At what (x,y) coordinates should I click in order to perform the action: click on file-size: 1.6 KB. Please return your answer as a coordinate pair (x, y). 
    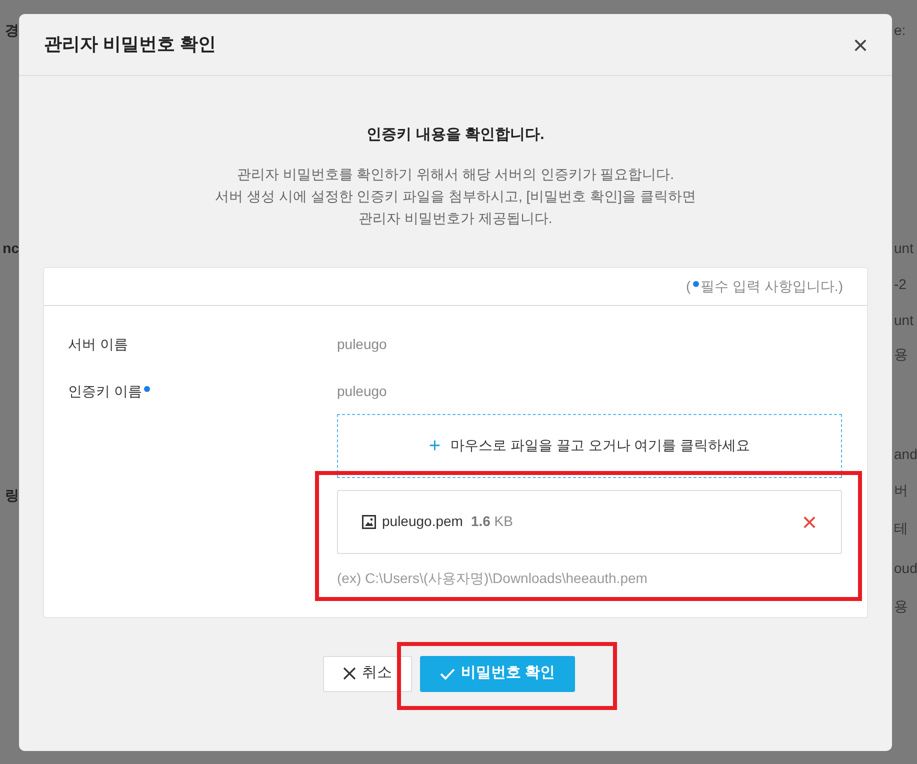
    Looking at the image, I should click on (491, 521).